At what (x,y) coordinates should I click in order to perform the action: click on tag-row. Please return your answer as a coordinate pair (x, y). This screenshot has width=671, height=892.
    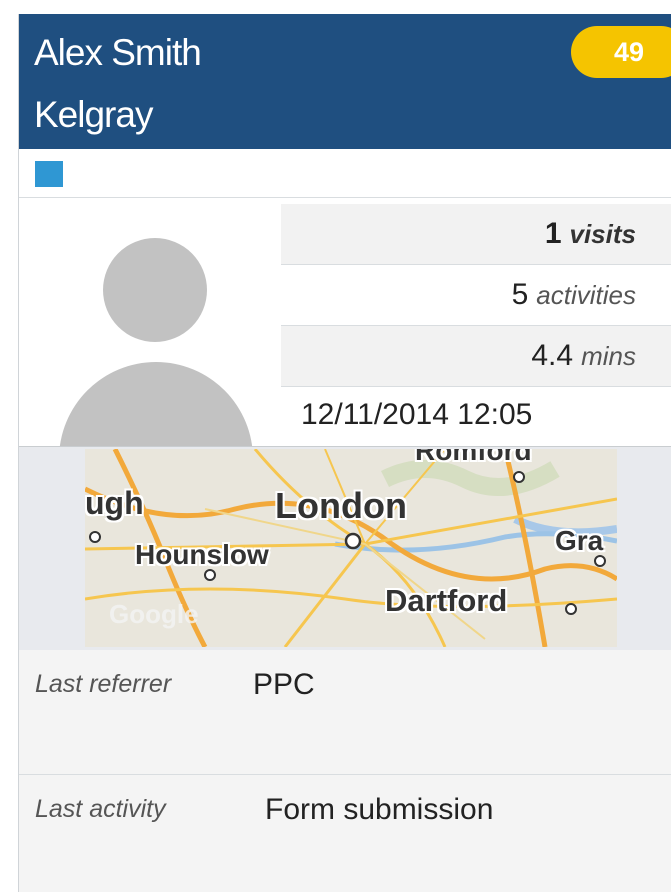
    Looking at the image, I should click on (345, 173).